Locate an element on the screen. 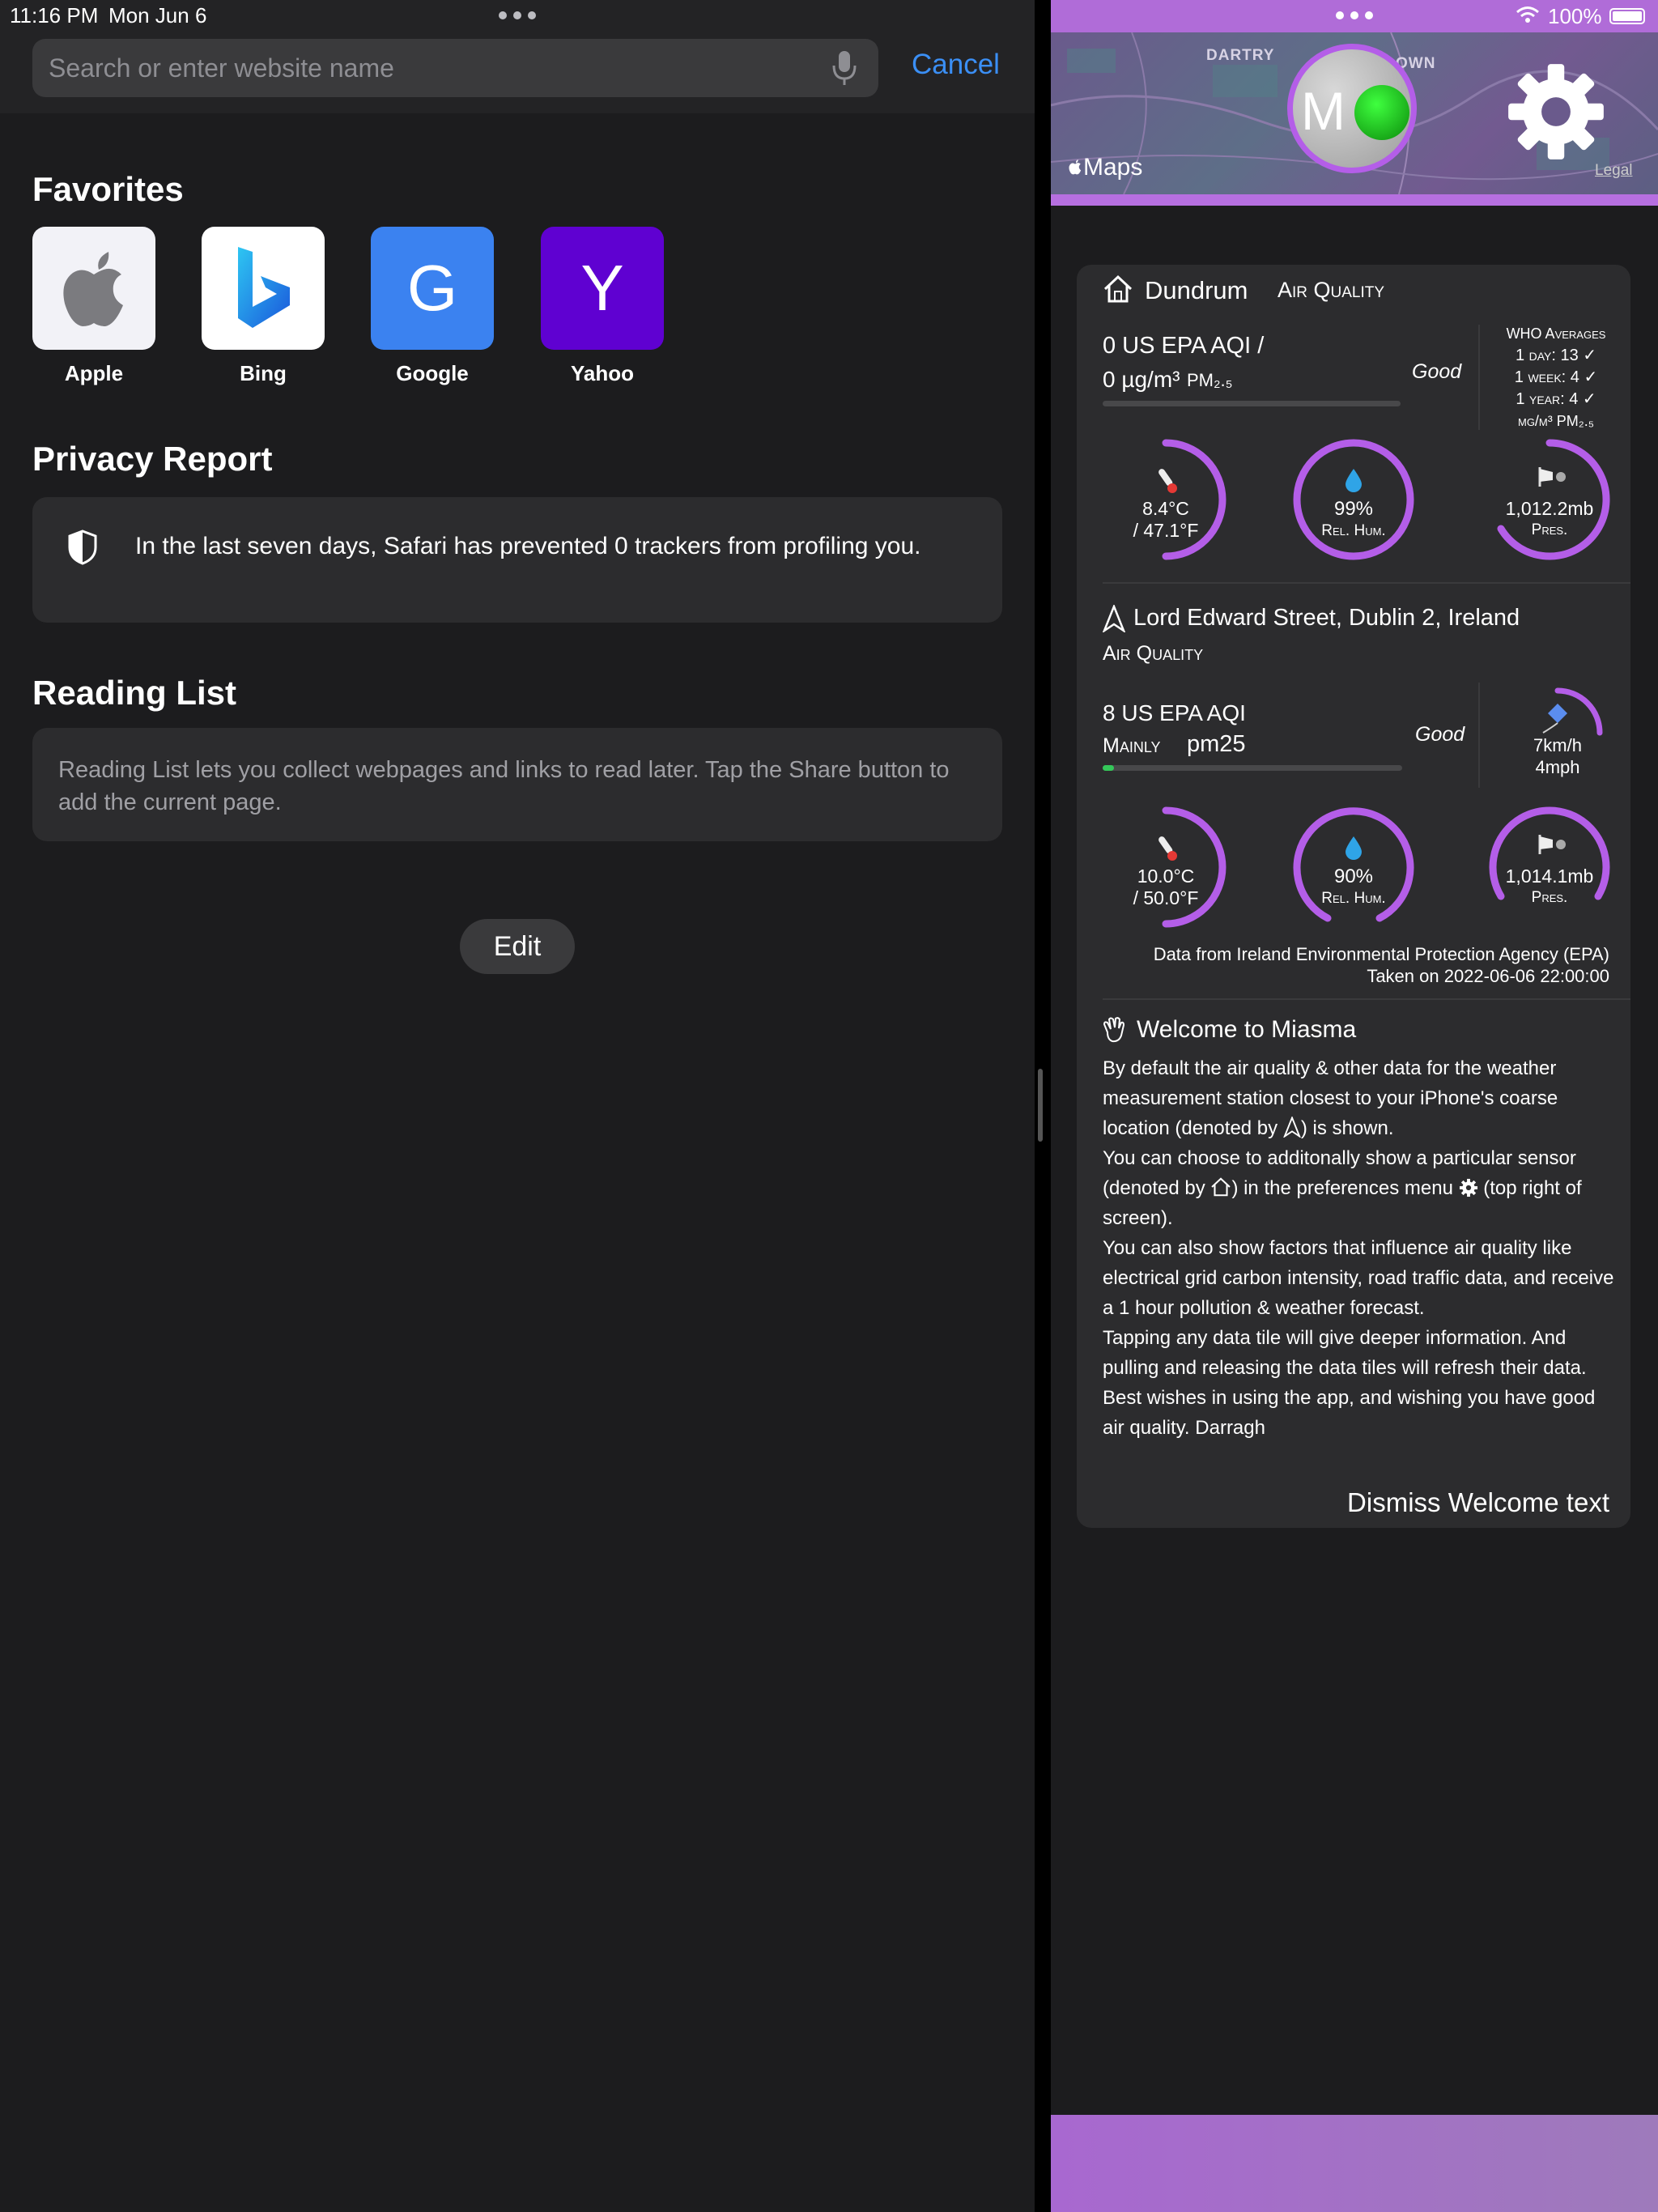  station1-suffix: Air Quality is located at coordinates (1331, 290).